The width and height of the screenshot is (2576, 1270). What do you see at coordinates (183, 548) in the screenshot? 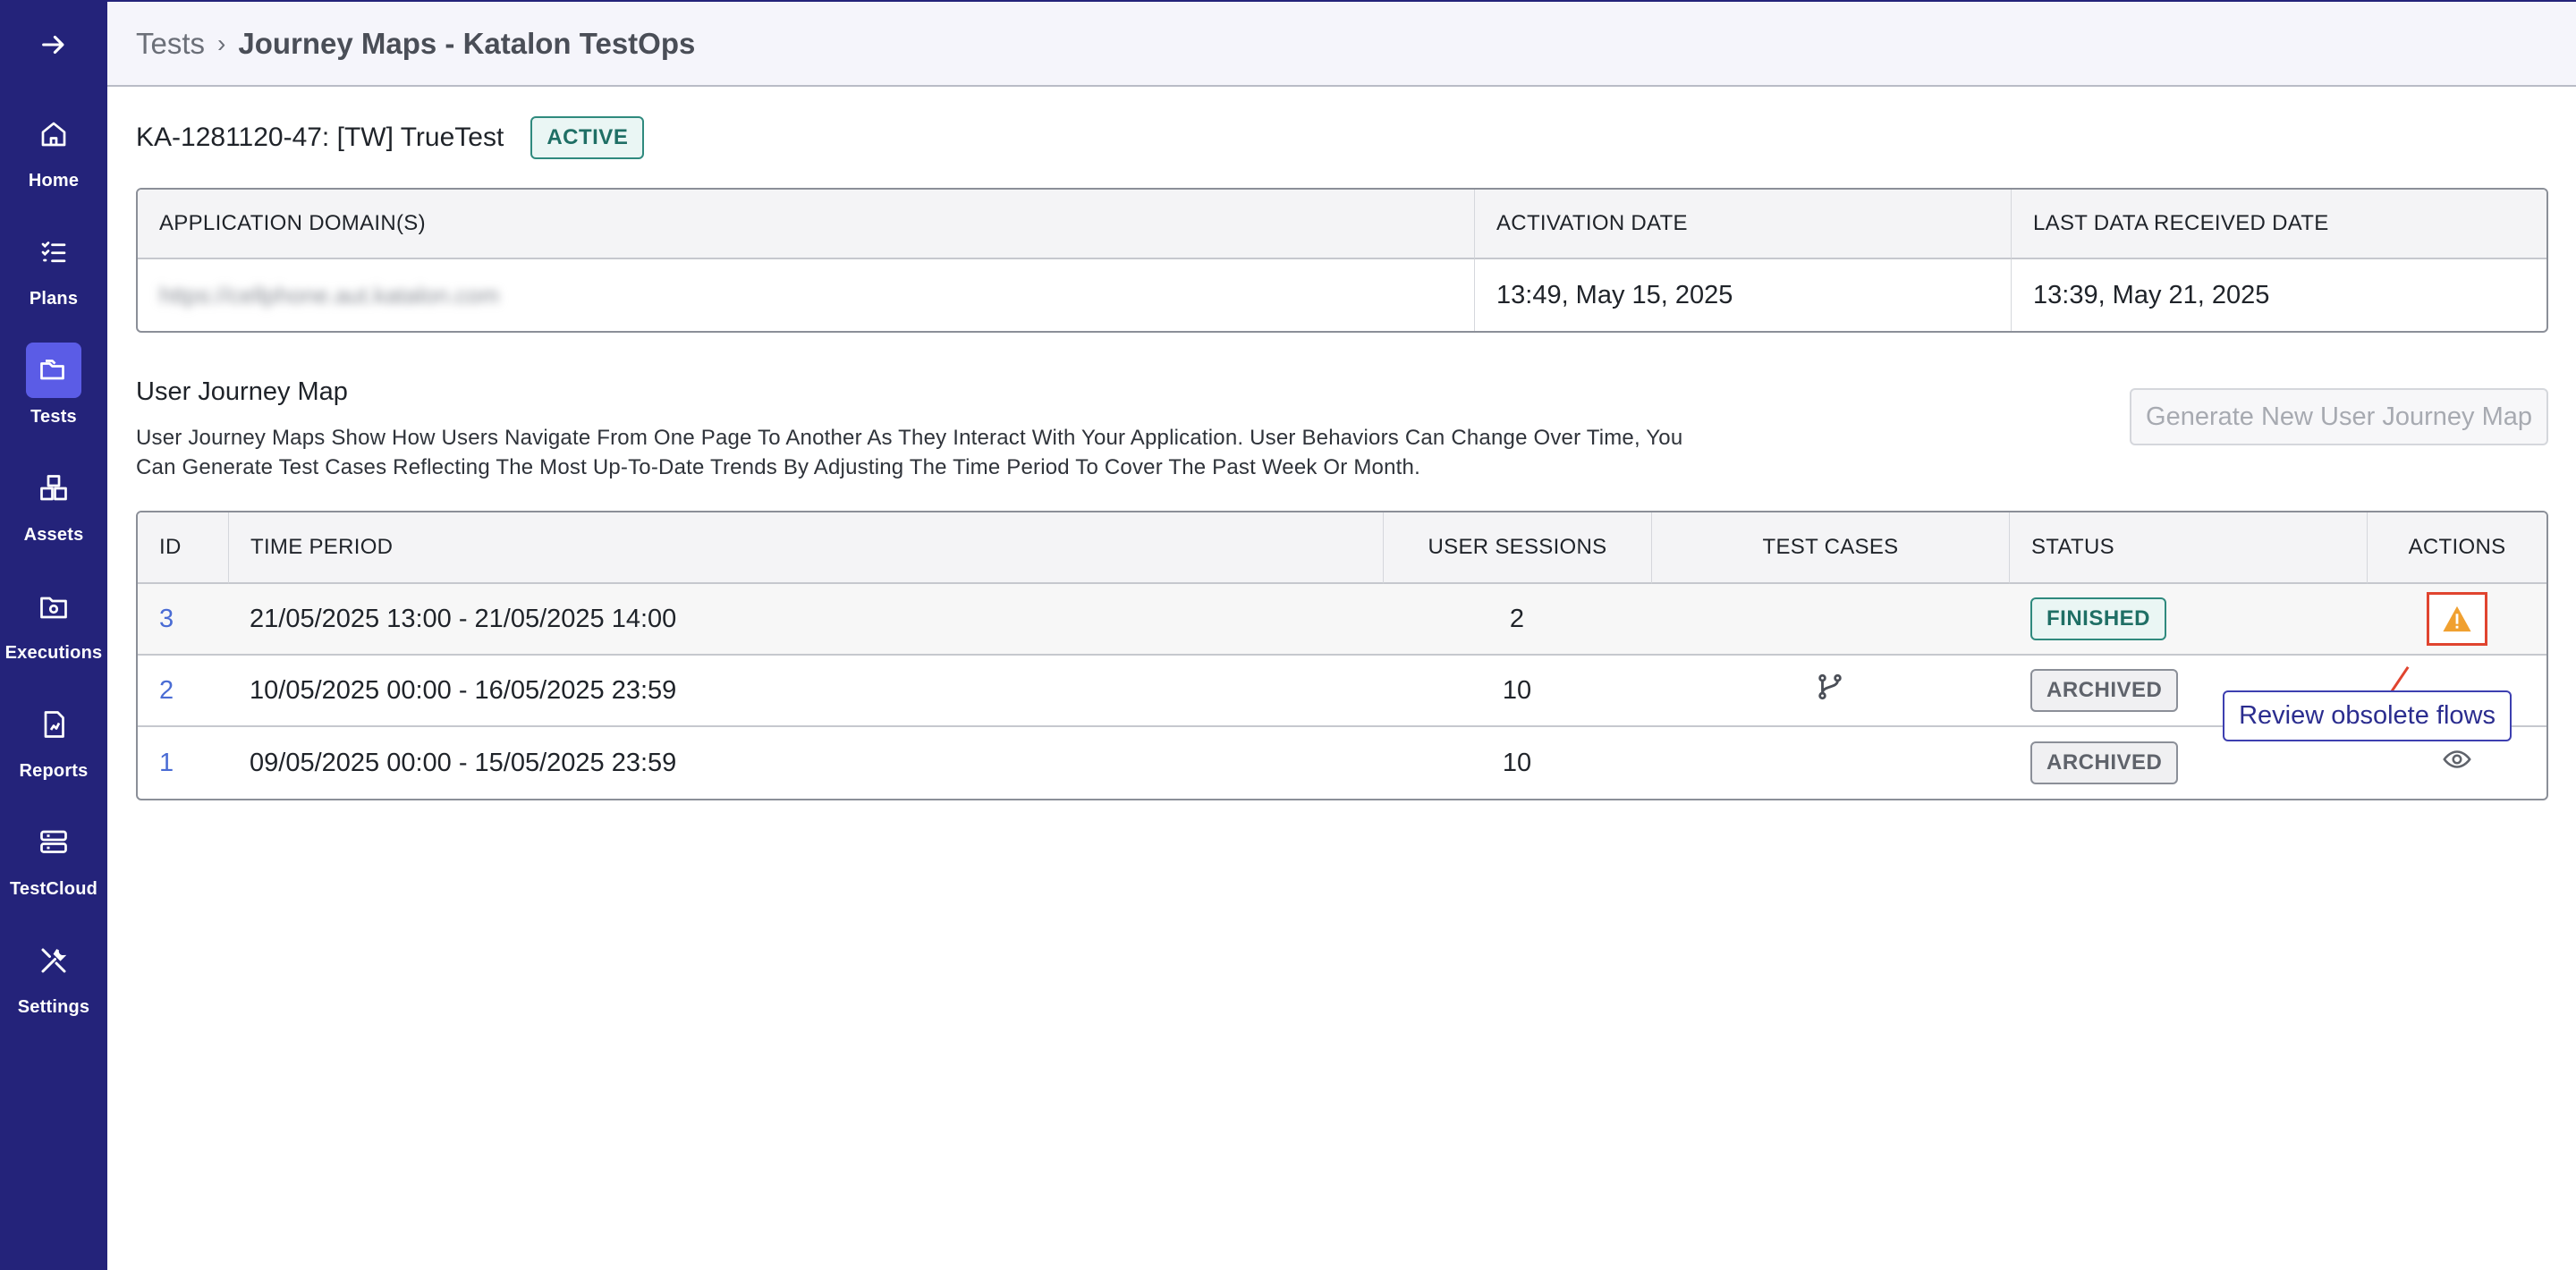
I see `column-header-id: ID` at bounding box center [183, 548].